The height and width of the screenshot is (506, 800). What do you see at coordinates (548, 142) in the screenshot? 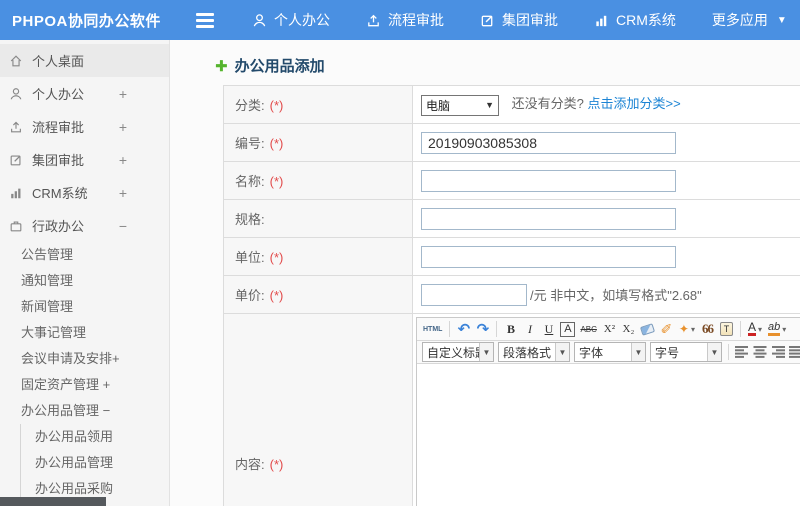
I see `code-input` at bounding box center [548, 142].